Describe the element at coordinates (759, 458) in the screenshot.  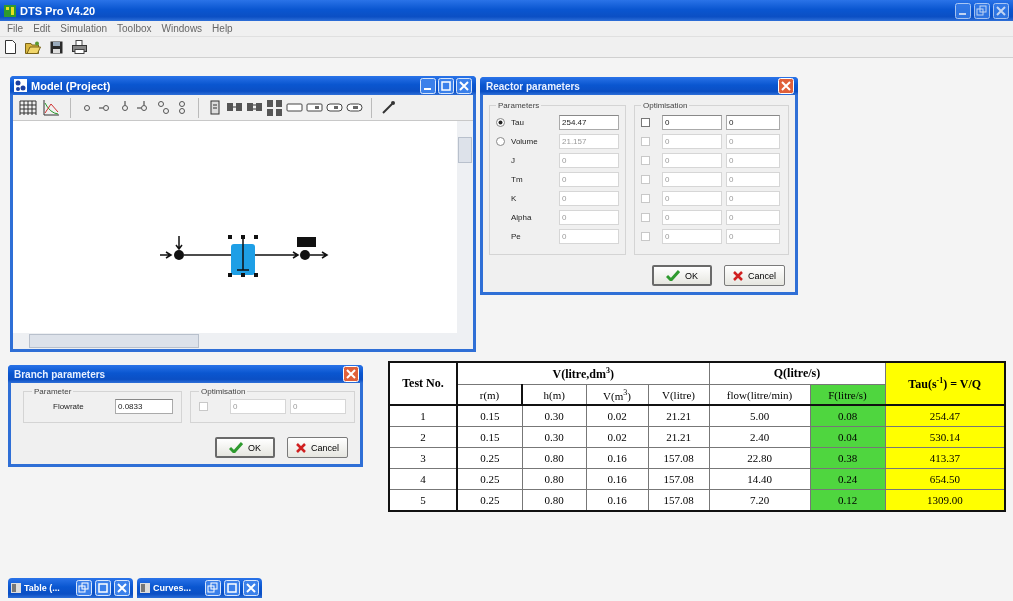
I see `table-cell: 22.80` at that location.